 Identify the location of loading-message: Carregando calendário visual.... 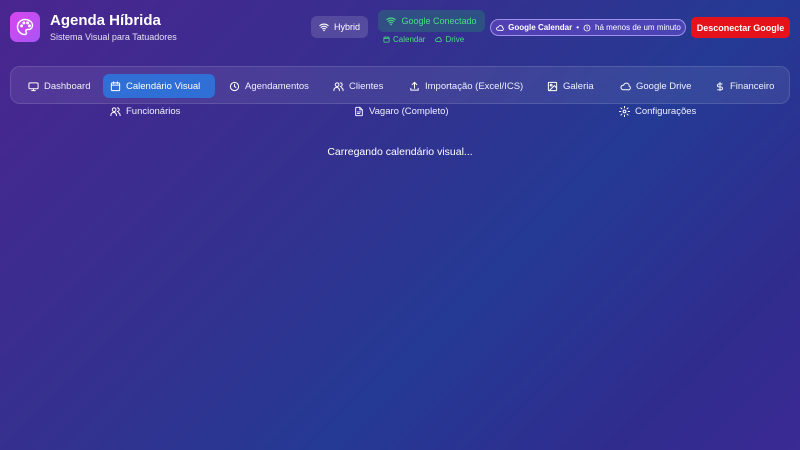
(400, 152).